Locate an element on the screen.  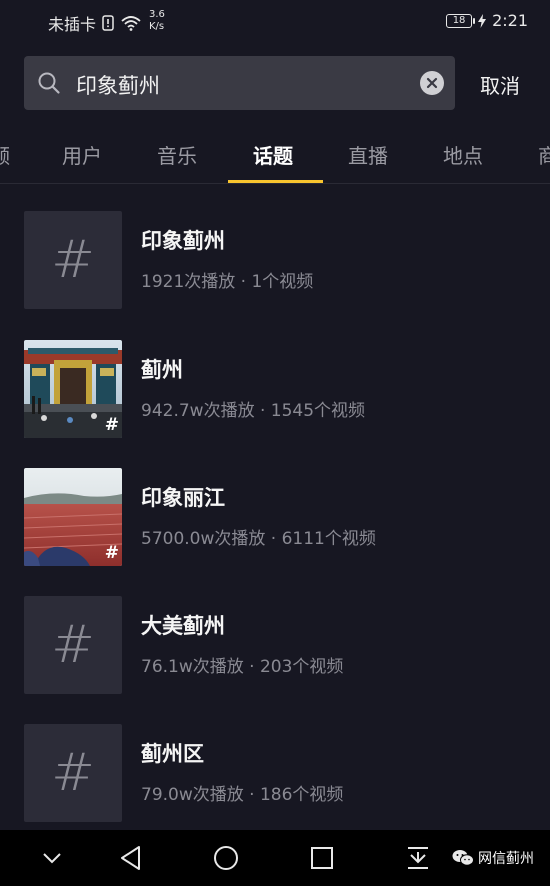
category-tabs: 频 用户 音乐 话题 直播 地点 商 is located at coordinates (275, 153).